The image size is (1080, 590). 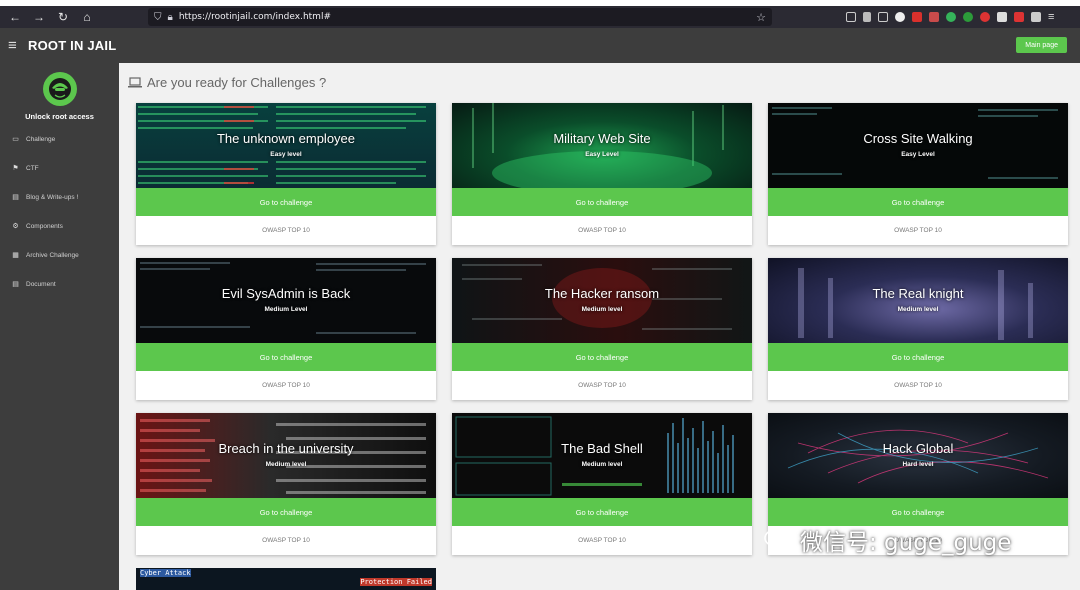 What do you see at coordinates (52, 255) in the screenshot?
I see `sidebar-item-label: Archive Challenge` at bounding box center [52, 255].